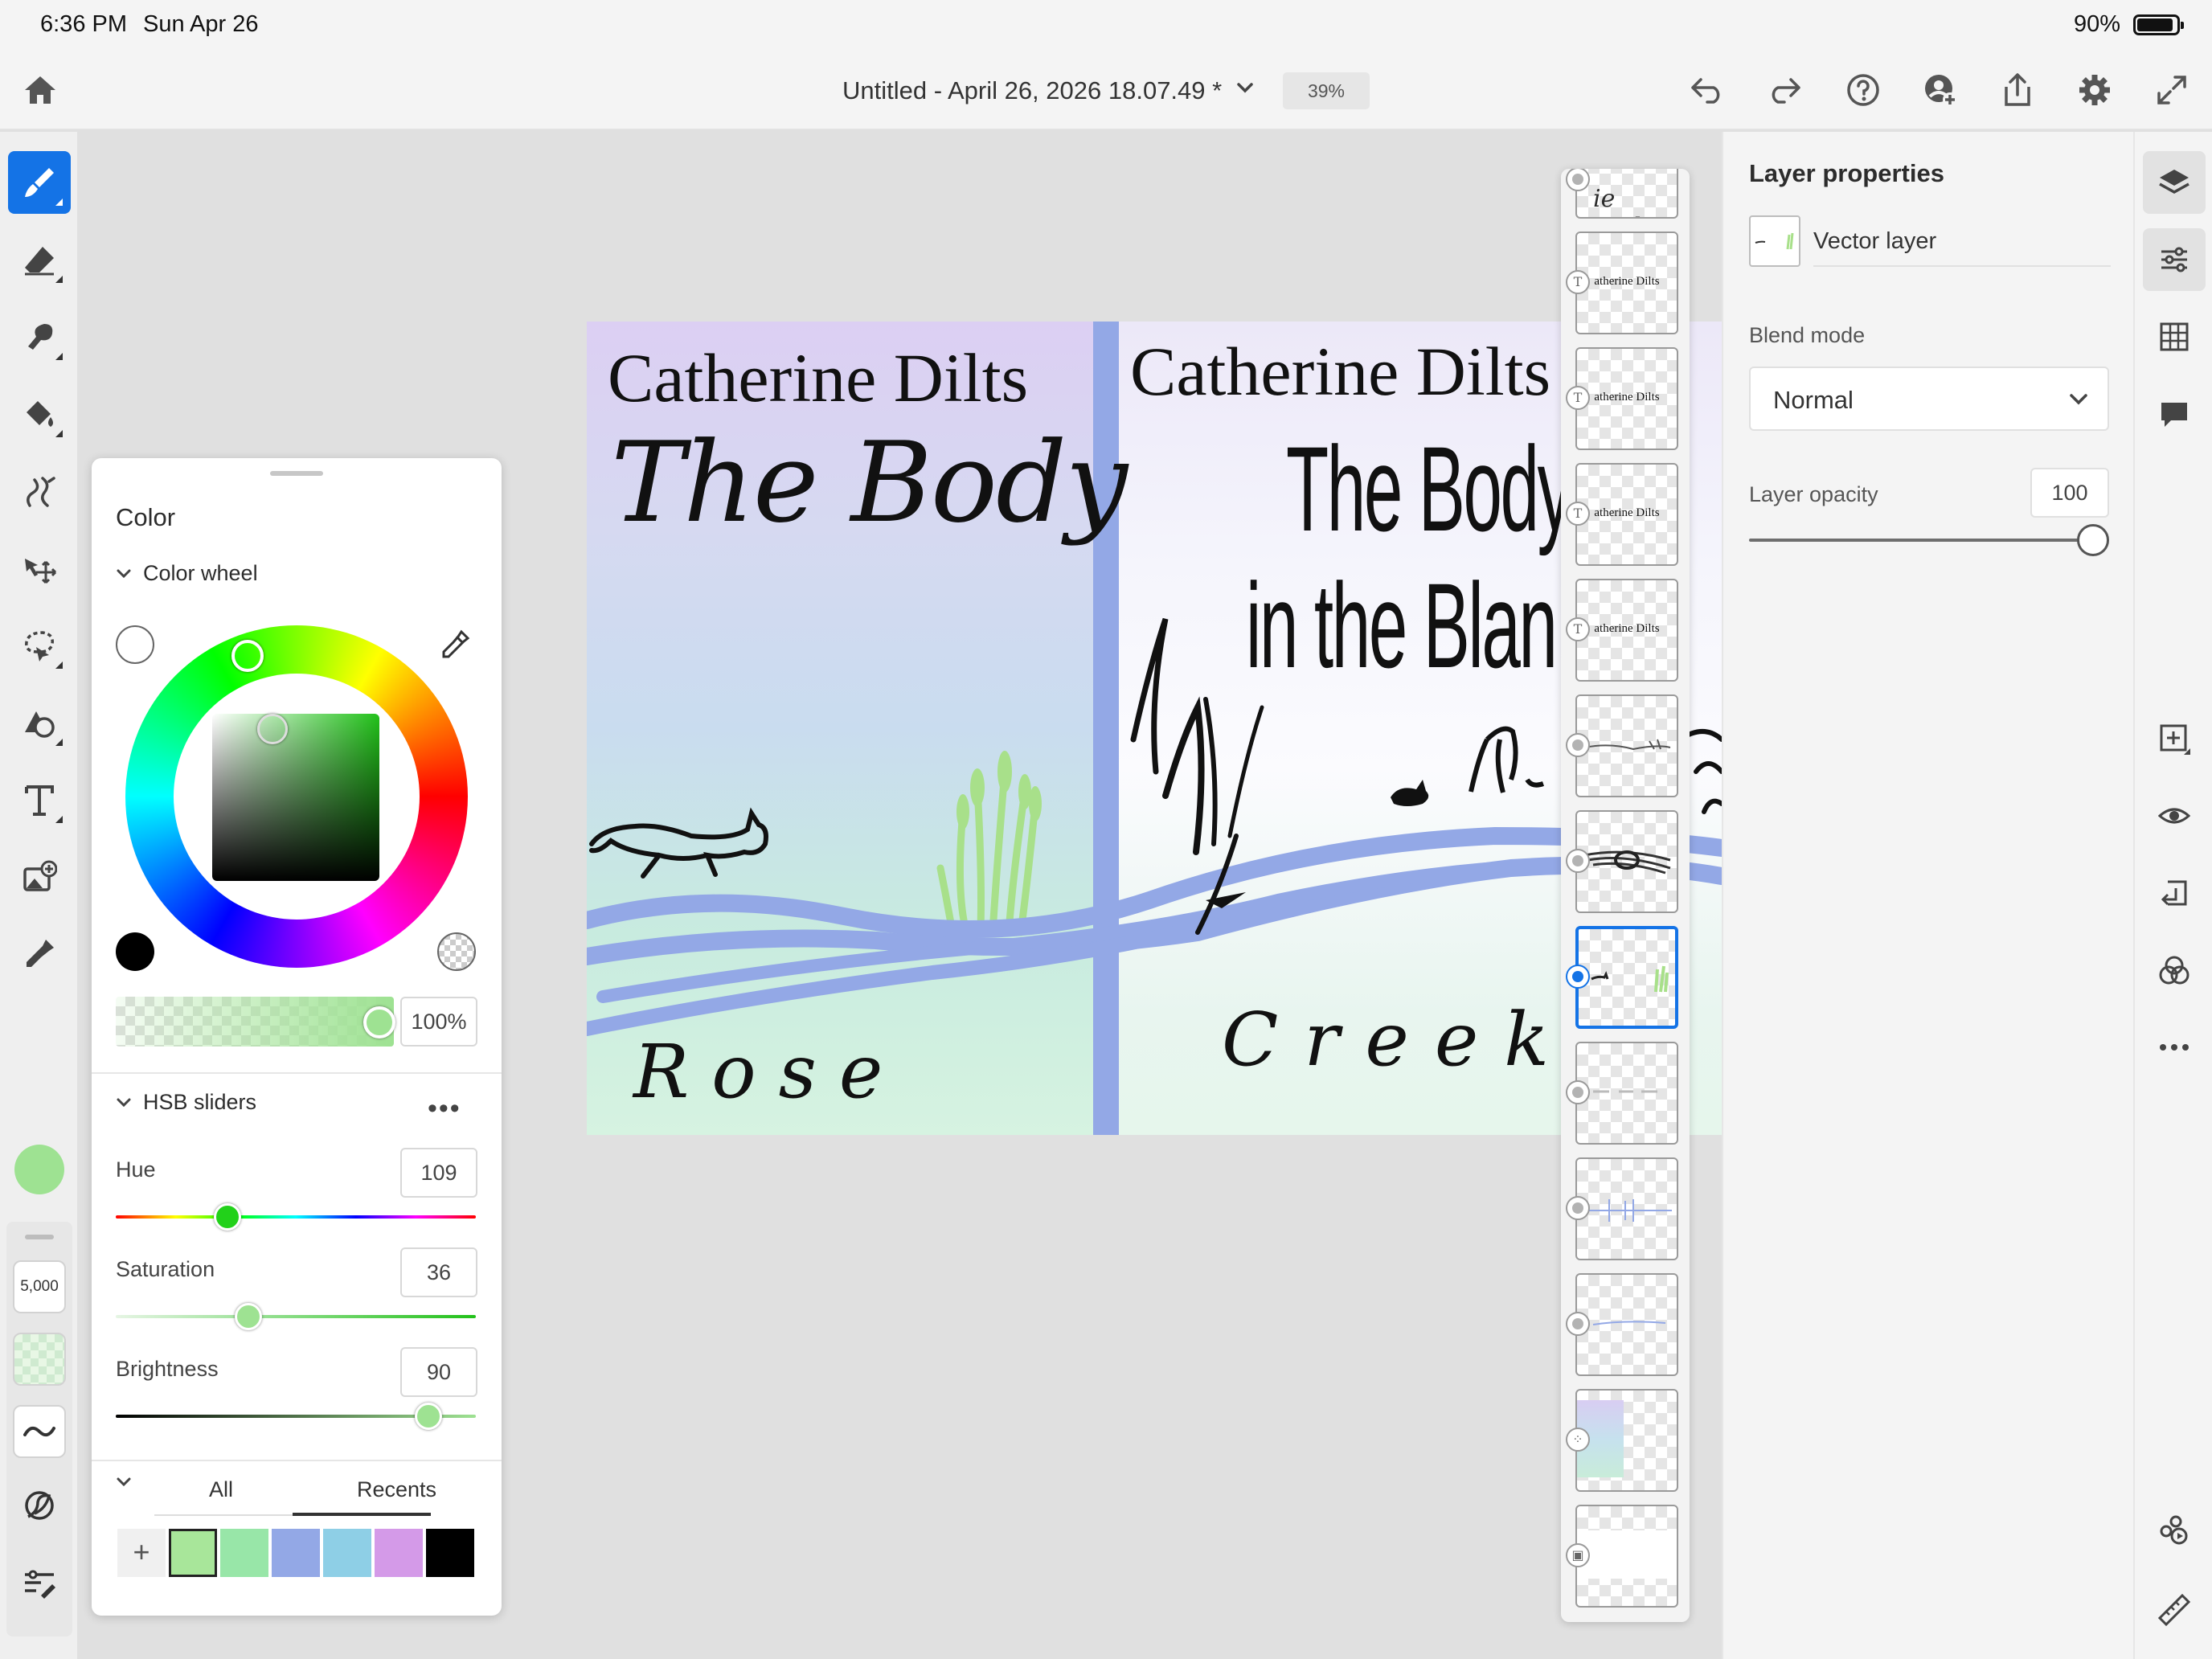  What do you see at coordinates (2174, 259) in the screenshot?
I see `adjustments-icon` at bounding box center [2174, 259].